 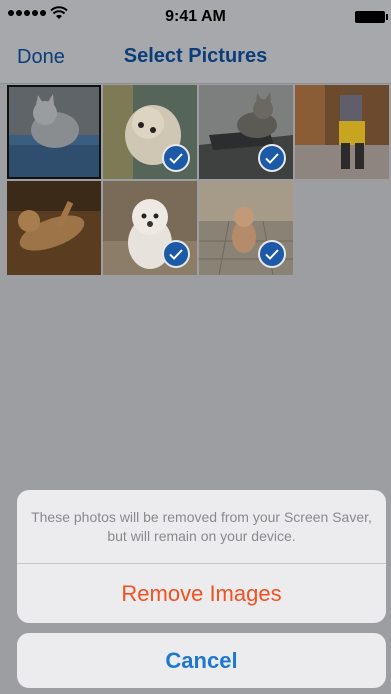 What do you see at coordinates (201, 660) in the screenshot?
I see `cancel-button: Cancel` at bounding box center [201, 660].